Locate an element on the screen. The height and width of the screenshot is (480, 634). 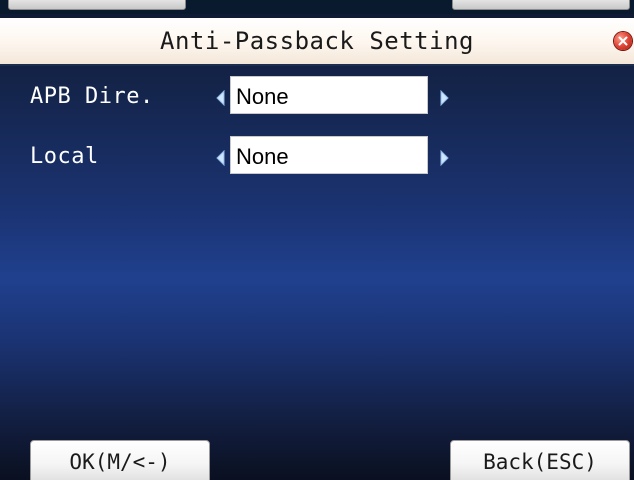
title-bar: Anti-Passback Setting is located at coordinates (317, 42).